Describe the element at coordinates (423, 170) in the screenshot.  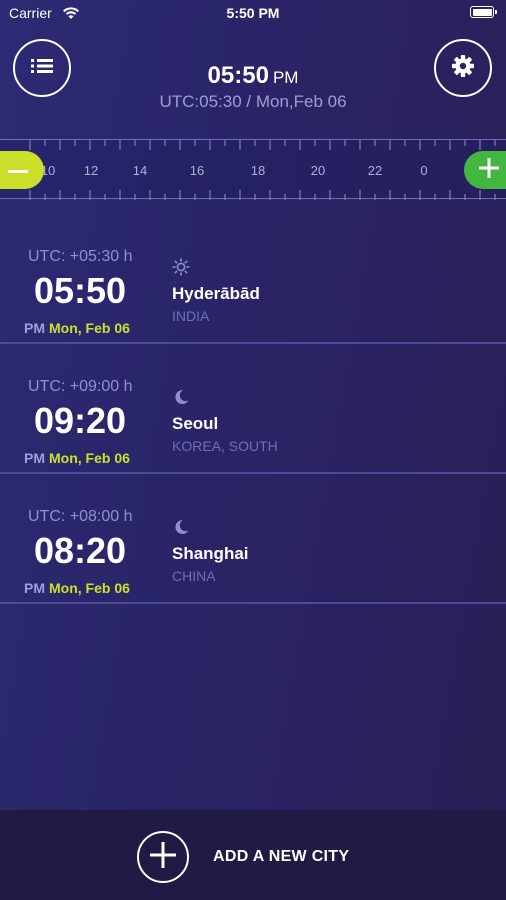
I see `ruler-hour-label: 0` at that location.